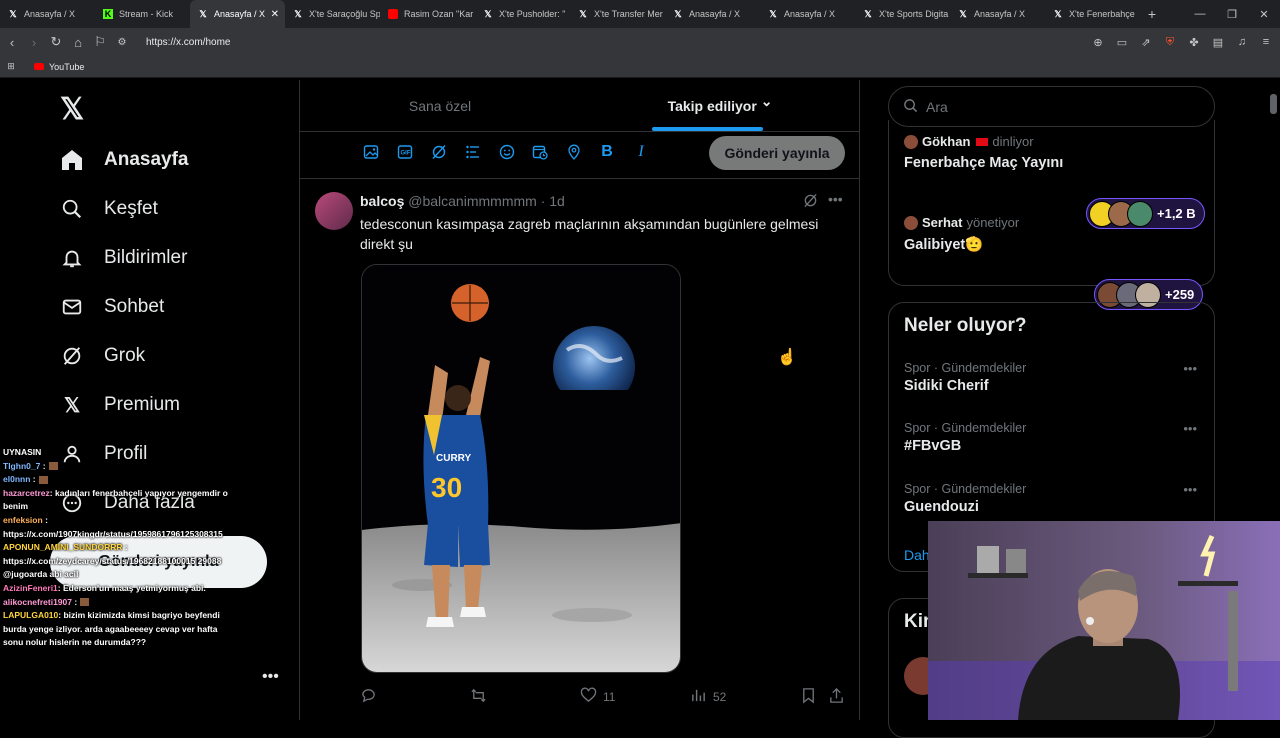  What do you see at coordinates (1146, 42) in the screenshot?
I see `share-icon: ⇗` at bounding box center [1146, 42].